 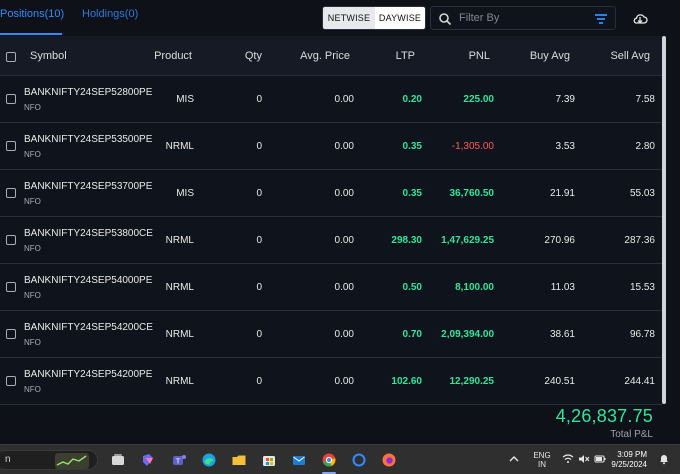 I want to click on system-clock: 3:09 PM 9/25/2024, so click(x=629, y=460).